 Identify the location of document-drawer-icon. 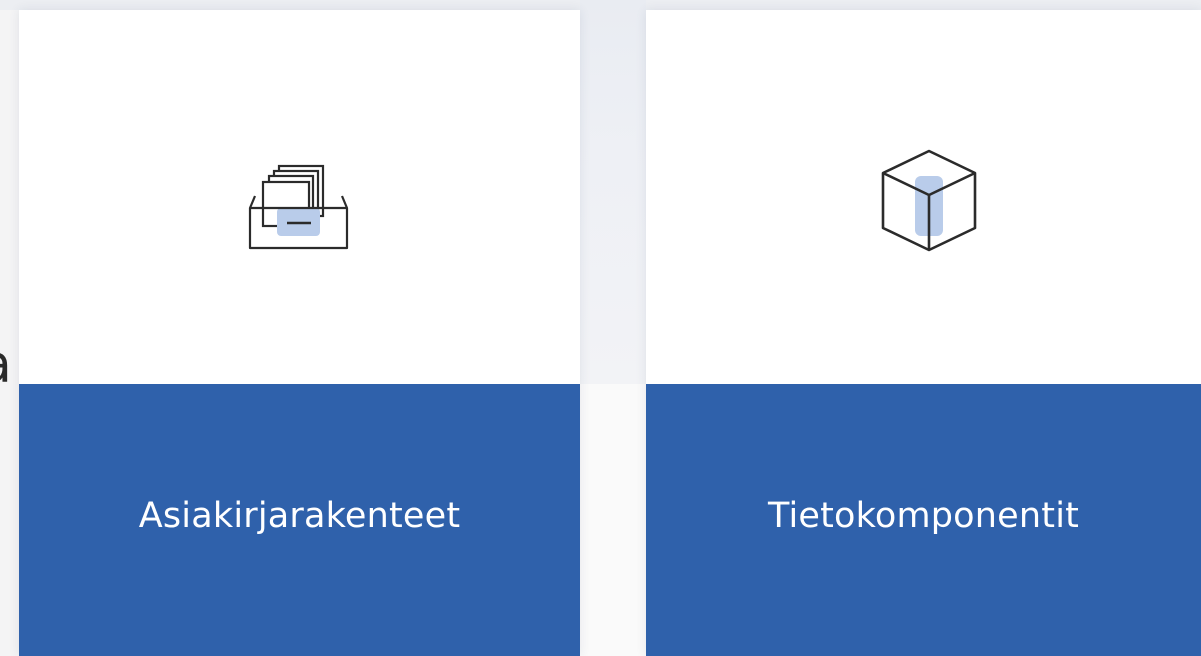
(298, 207).